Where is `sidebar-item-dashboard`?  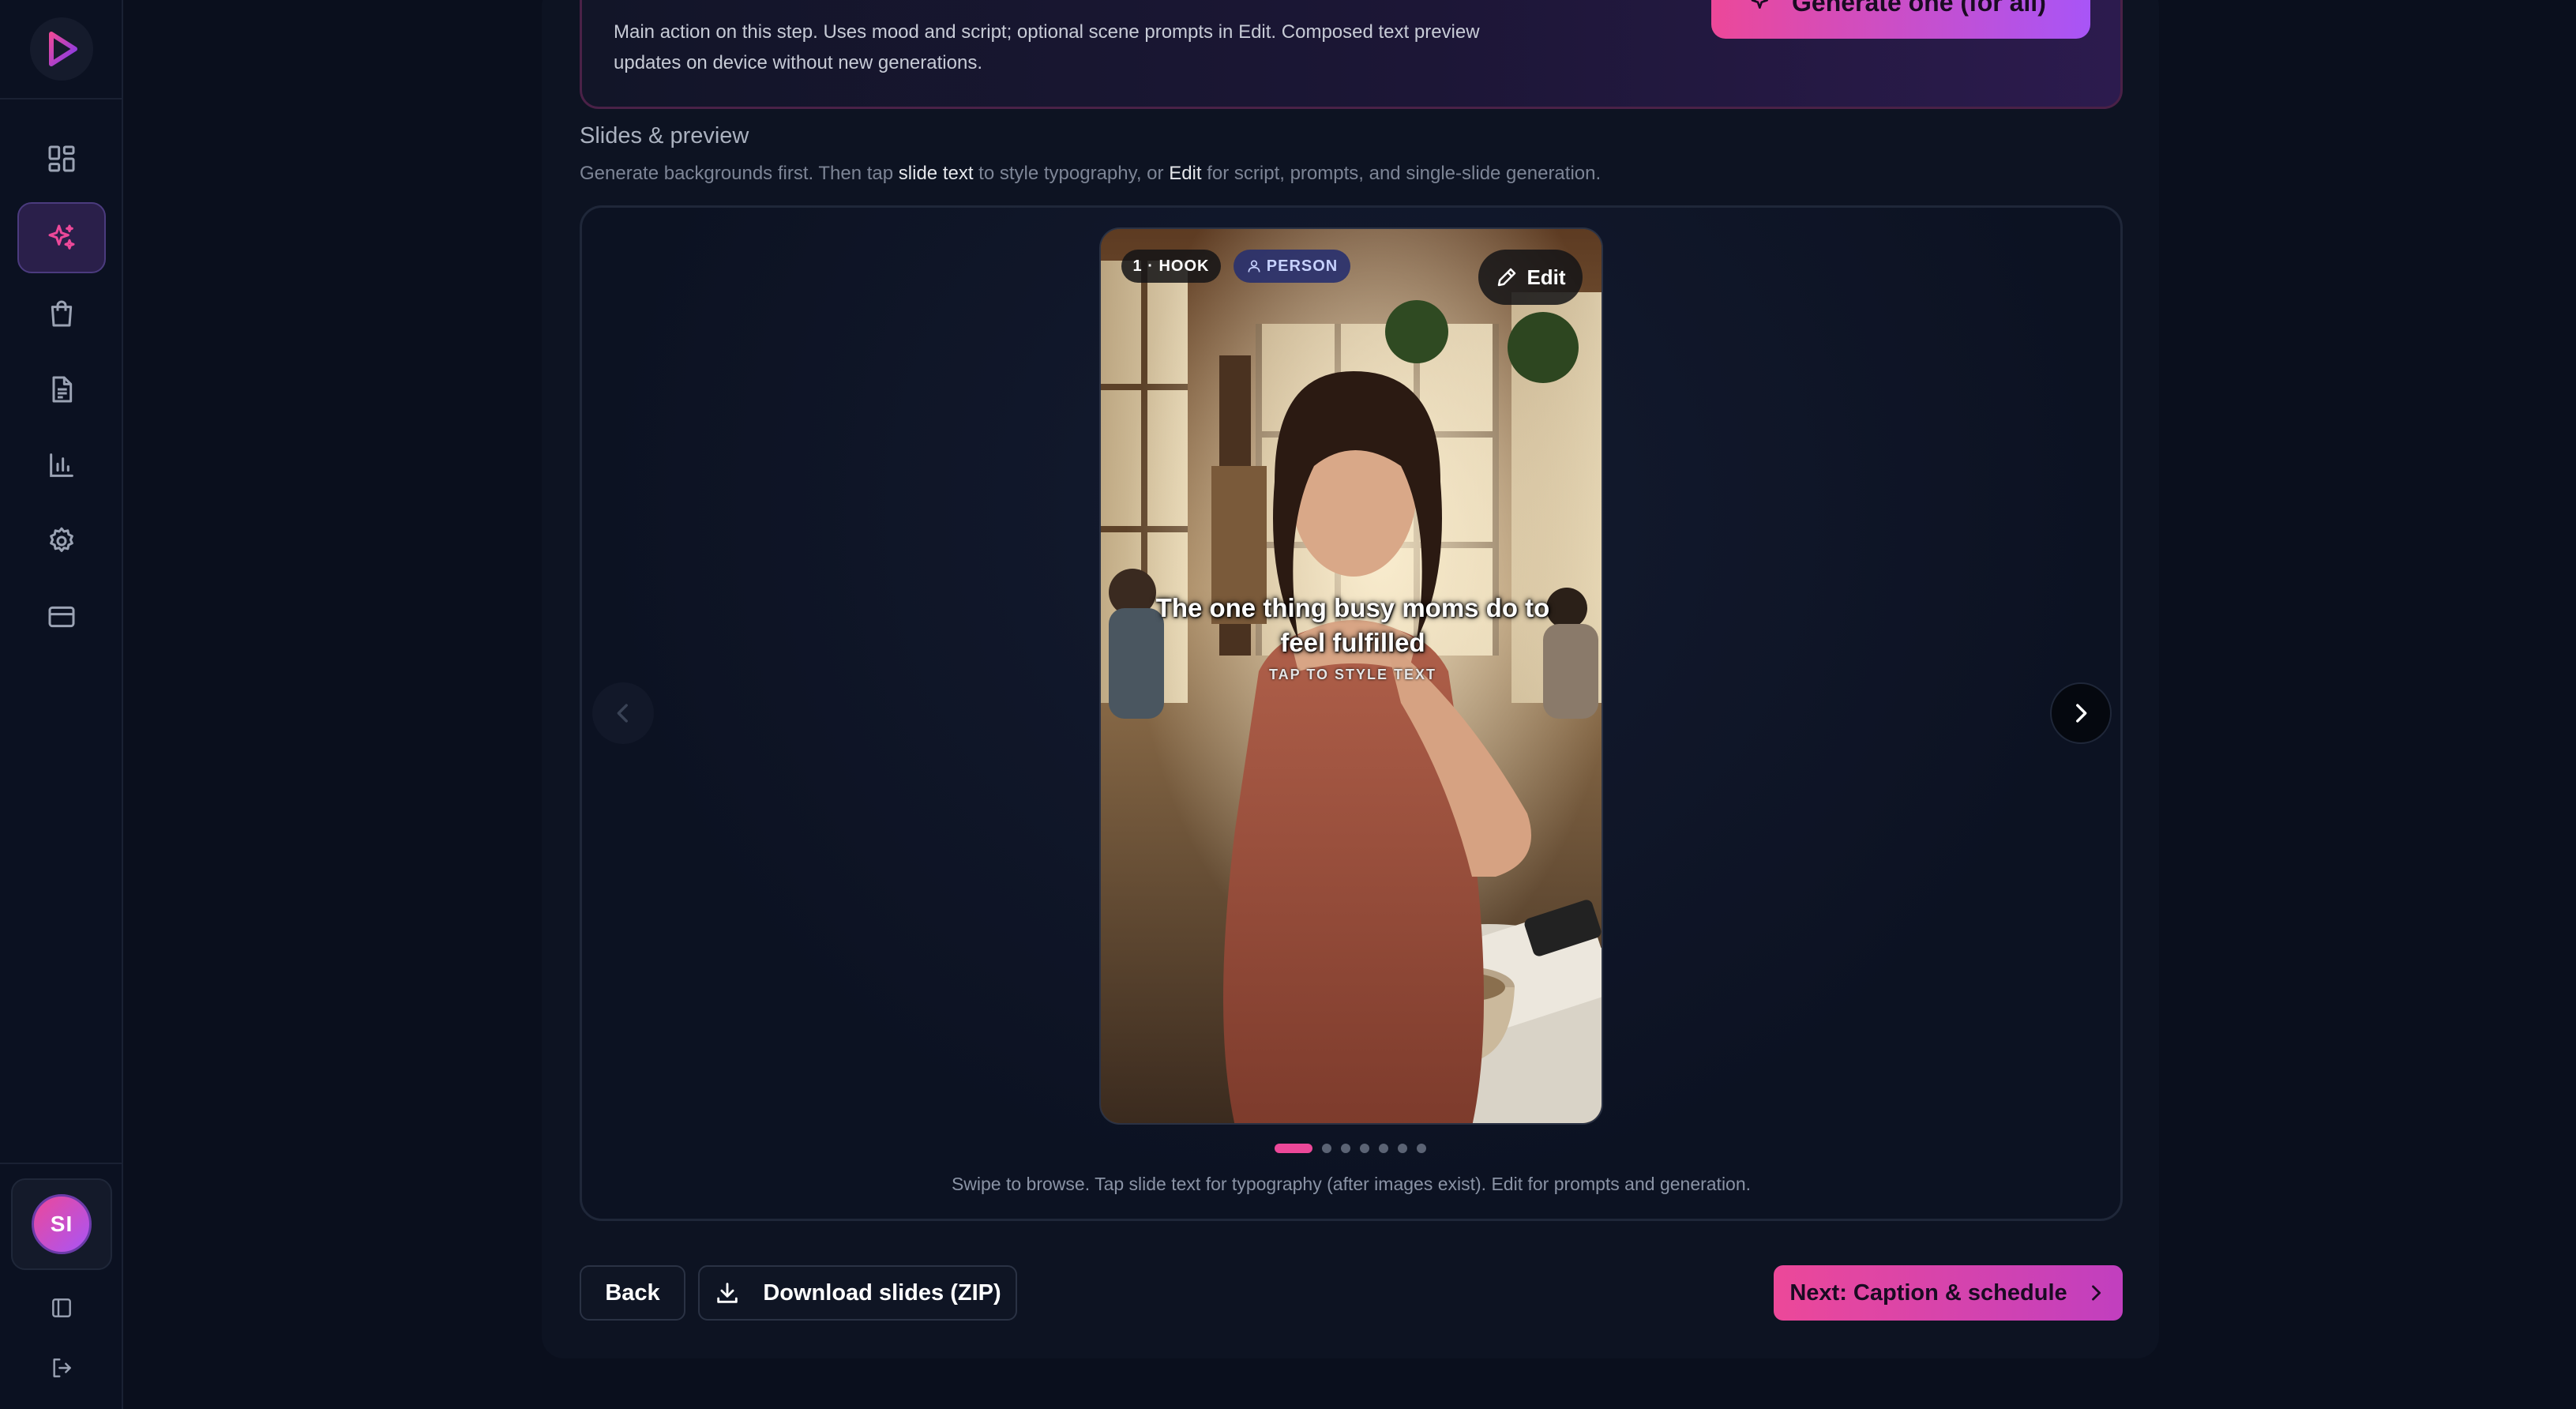 sidebar-item-dashboard is located at coordinates (61, 158).